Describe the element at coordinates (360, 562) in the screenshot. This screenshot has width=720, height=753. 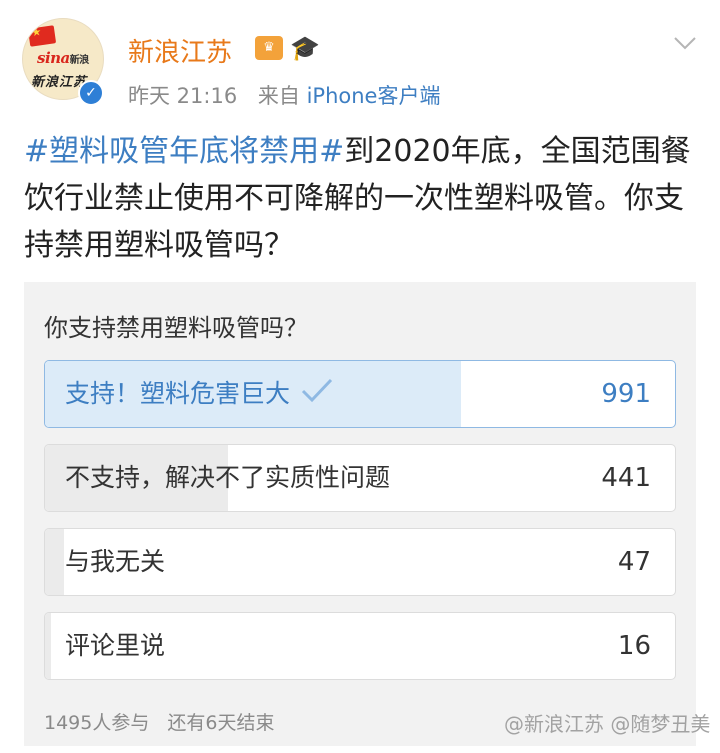
I see `poll-option-indifferent: 与我无关 47` at that location.